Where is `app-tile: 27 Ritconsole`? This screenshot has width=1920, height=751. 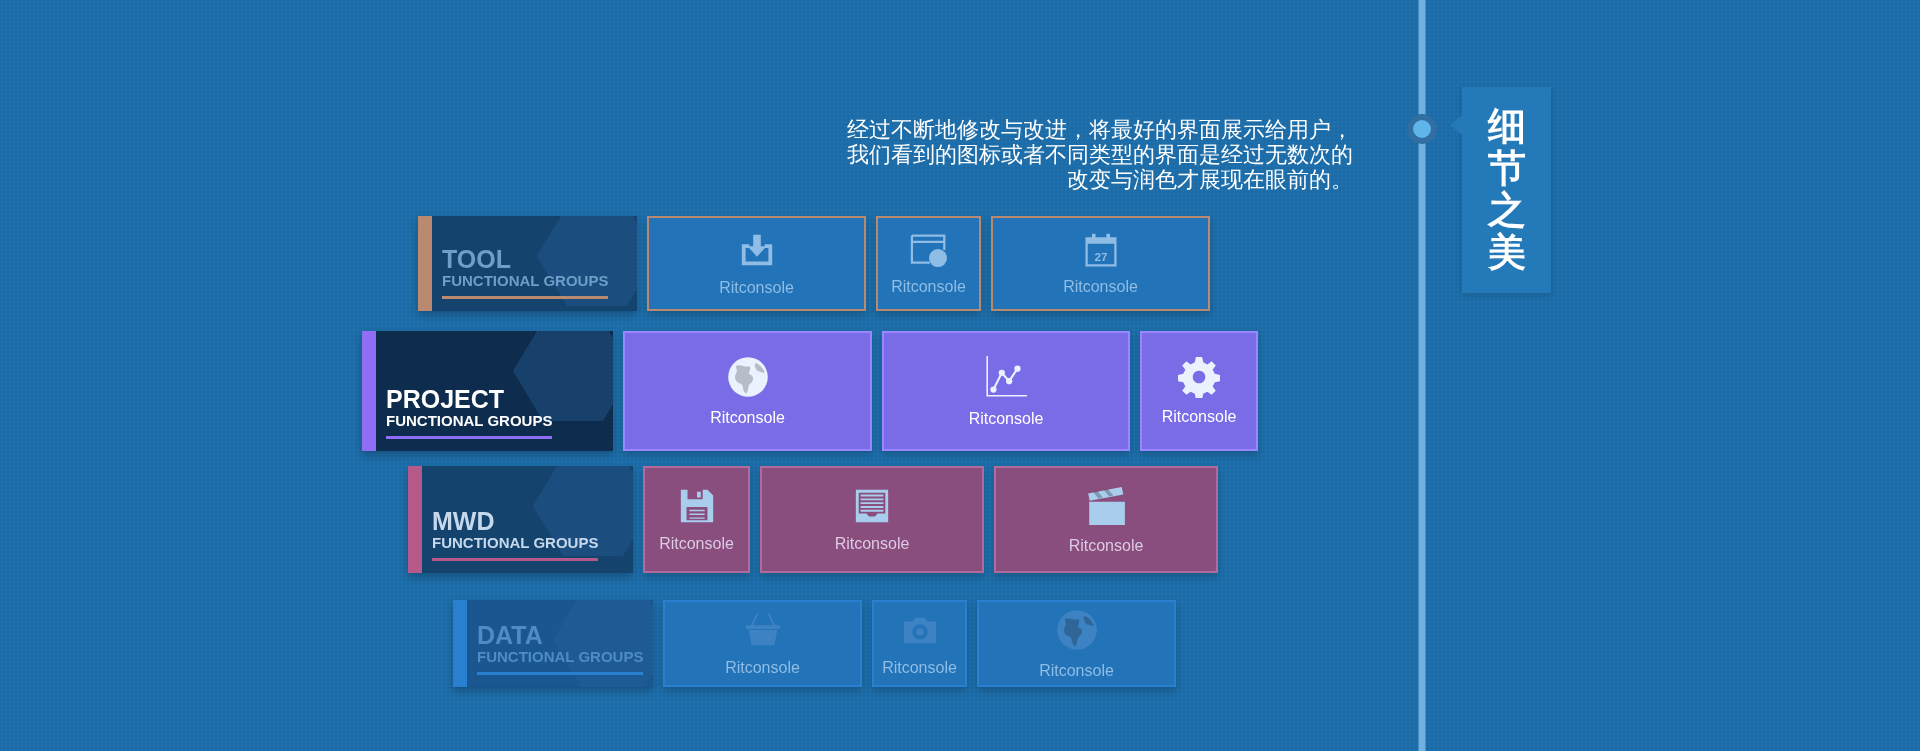
app-tile: 27 Ritconsole is located at coordinates (1100, 263).